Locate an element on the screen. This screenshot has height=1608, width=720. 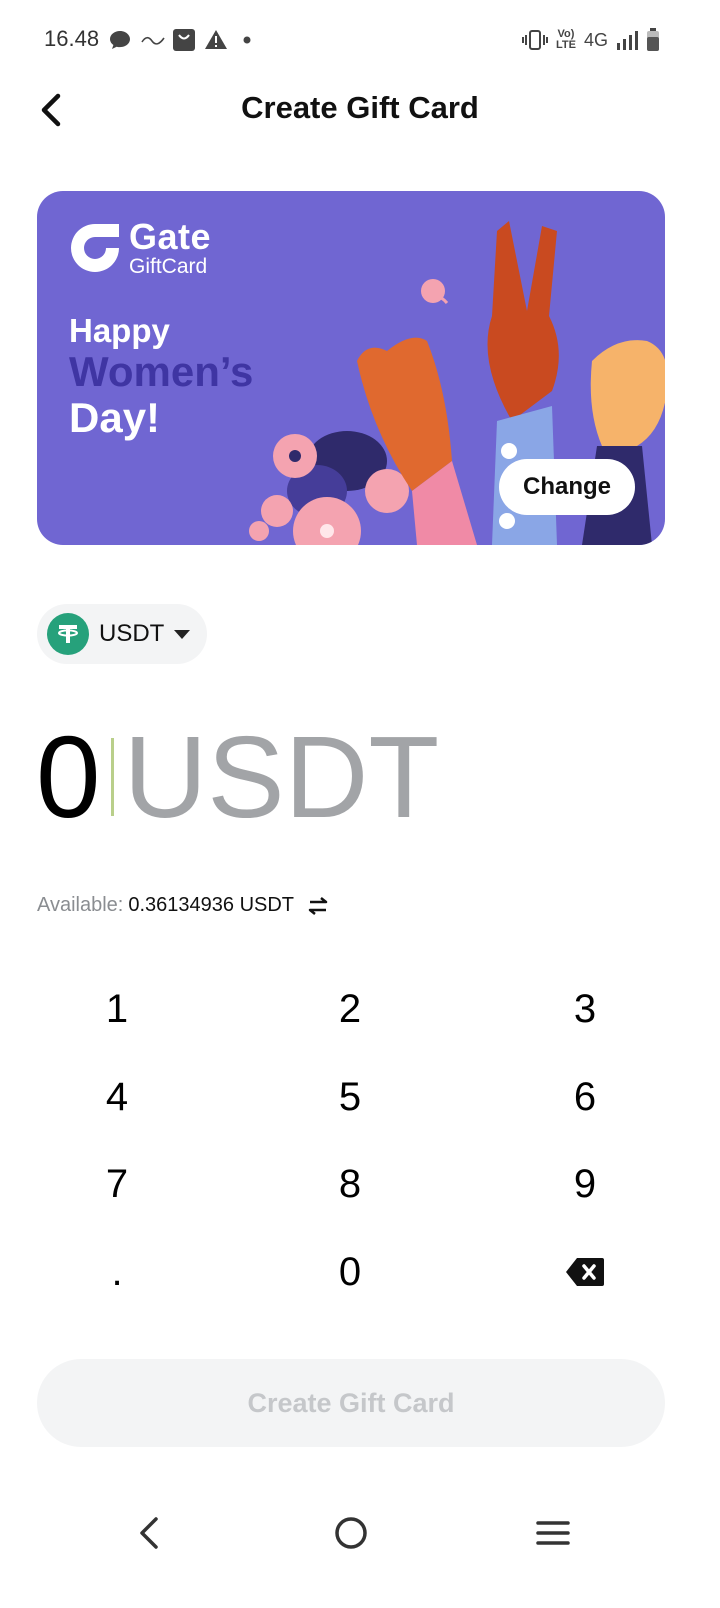
swap-icon is located at coordinates (318, 906).